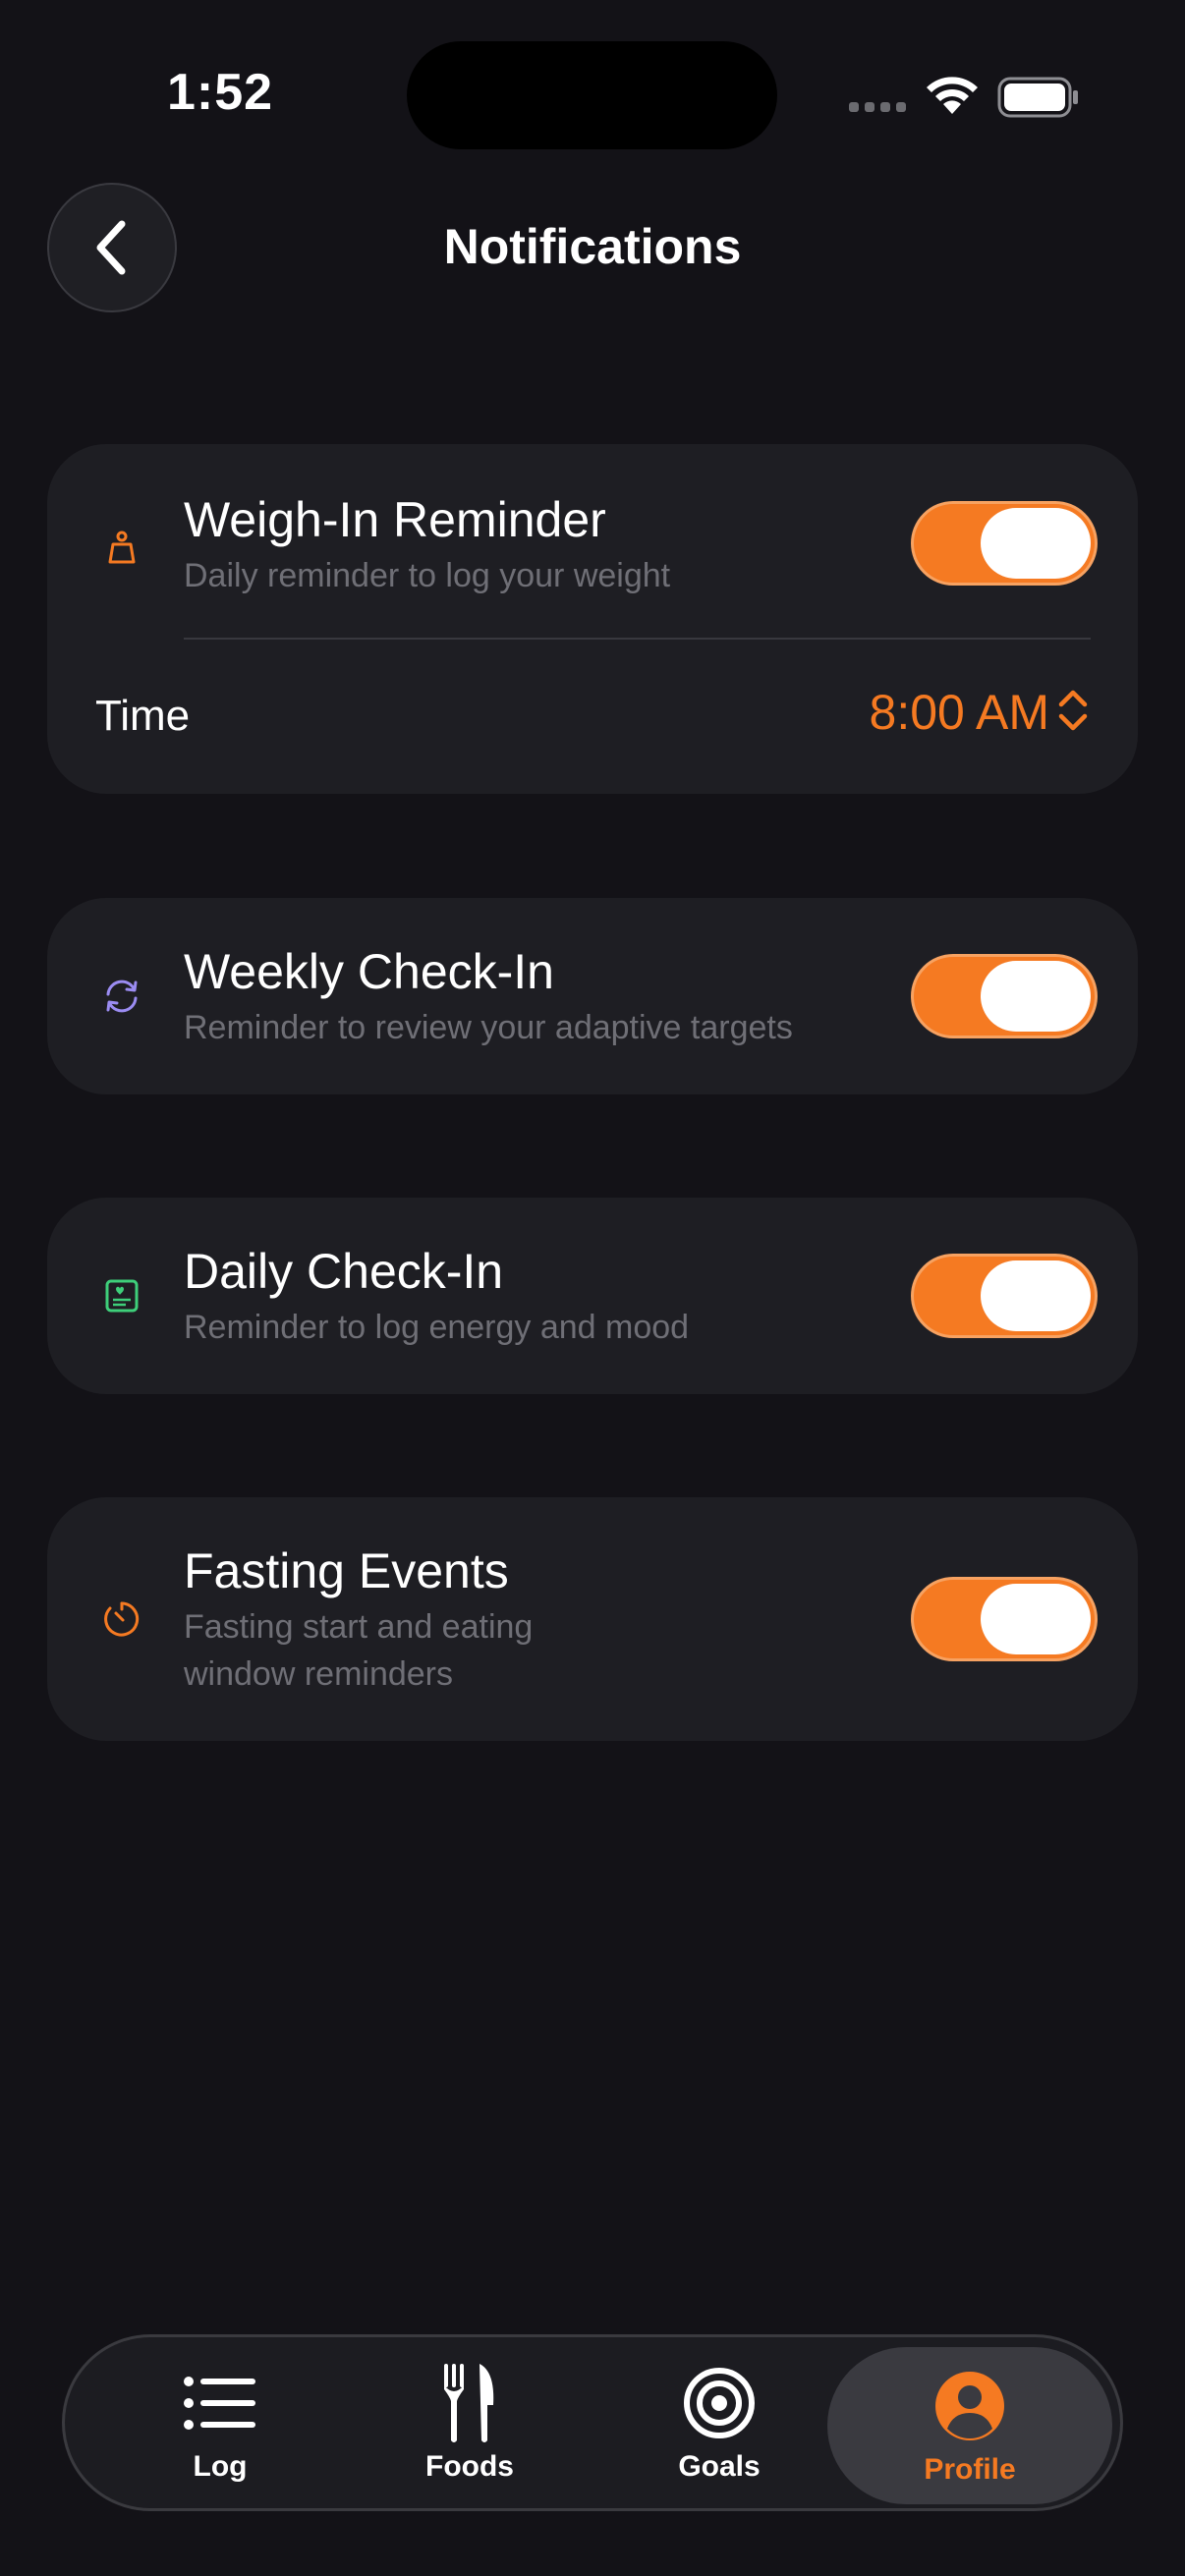  I want to click on fasting-events-toggle, so click(1005, 1619).